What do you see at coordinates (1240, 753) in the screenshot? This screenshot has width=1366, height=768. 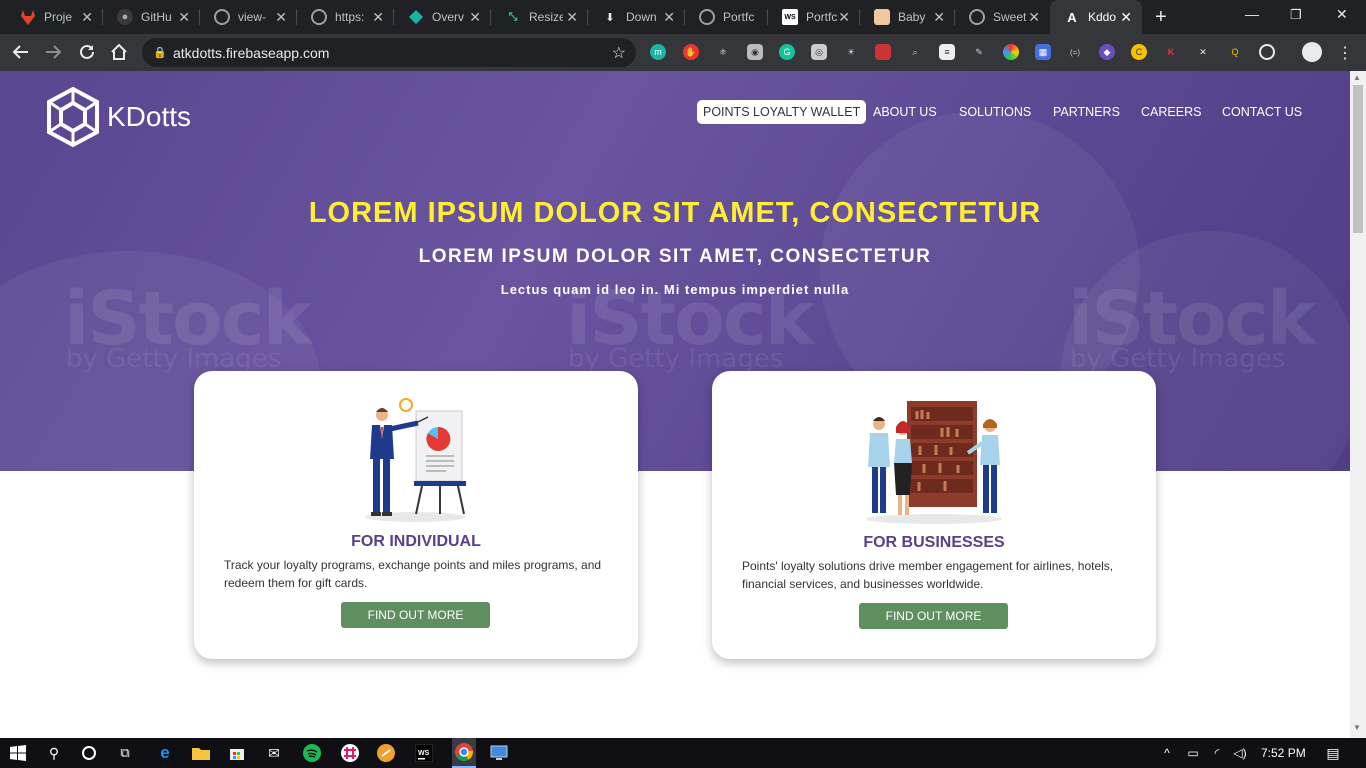 I see `volume-icon: ◁)` at bounding box center [1240, 753].